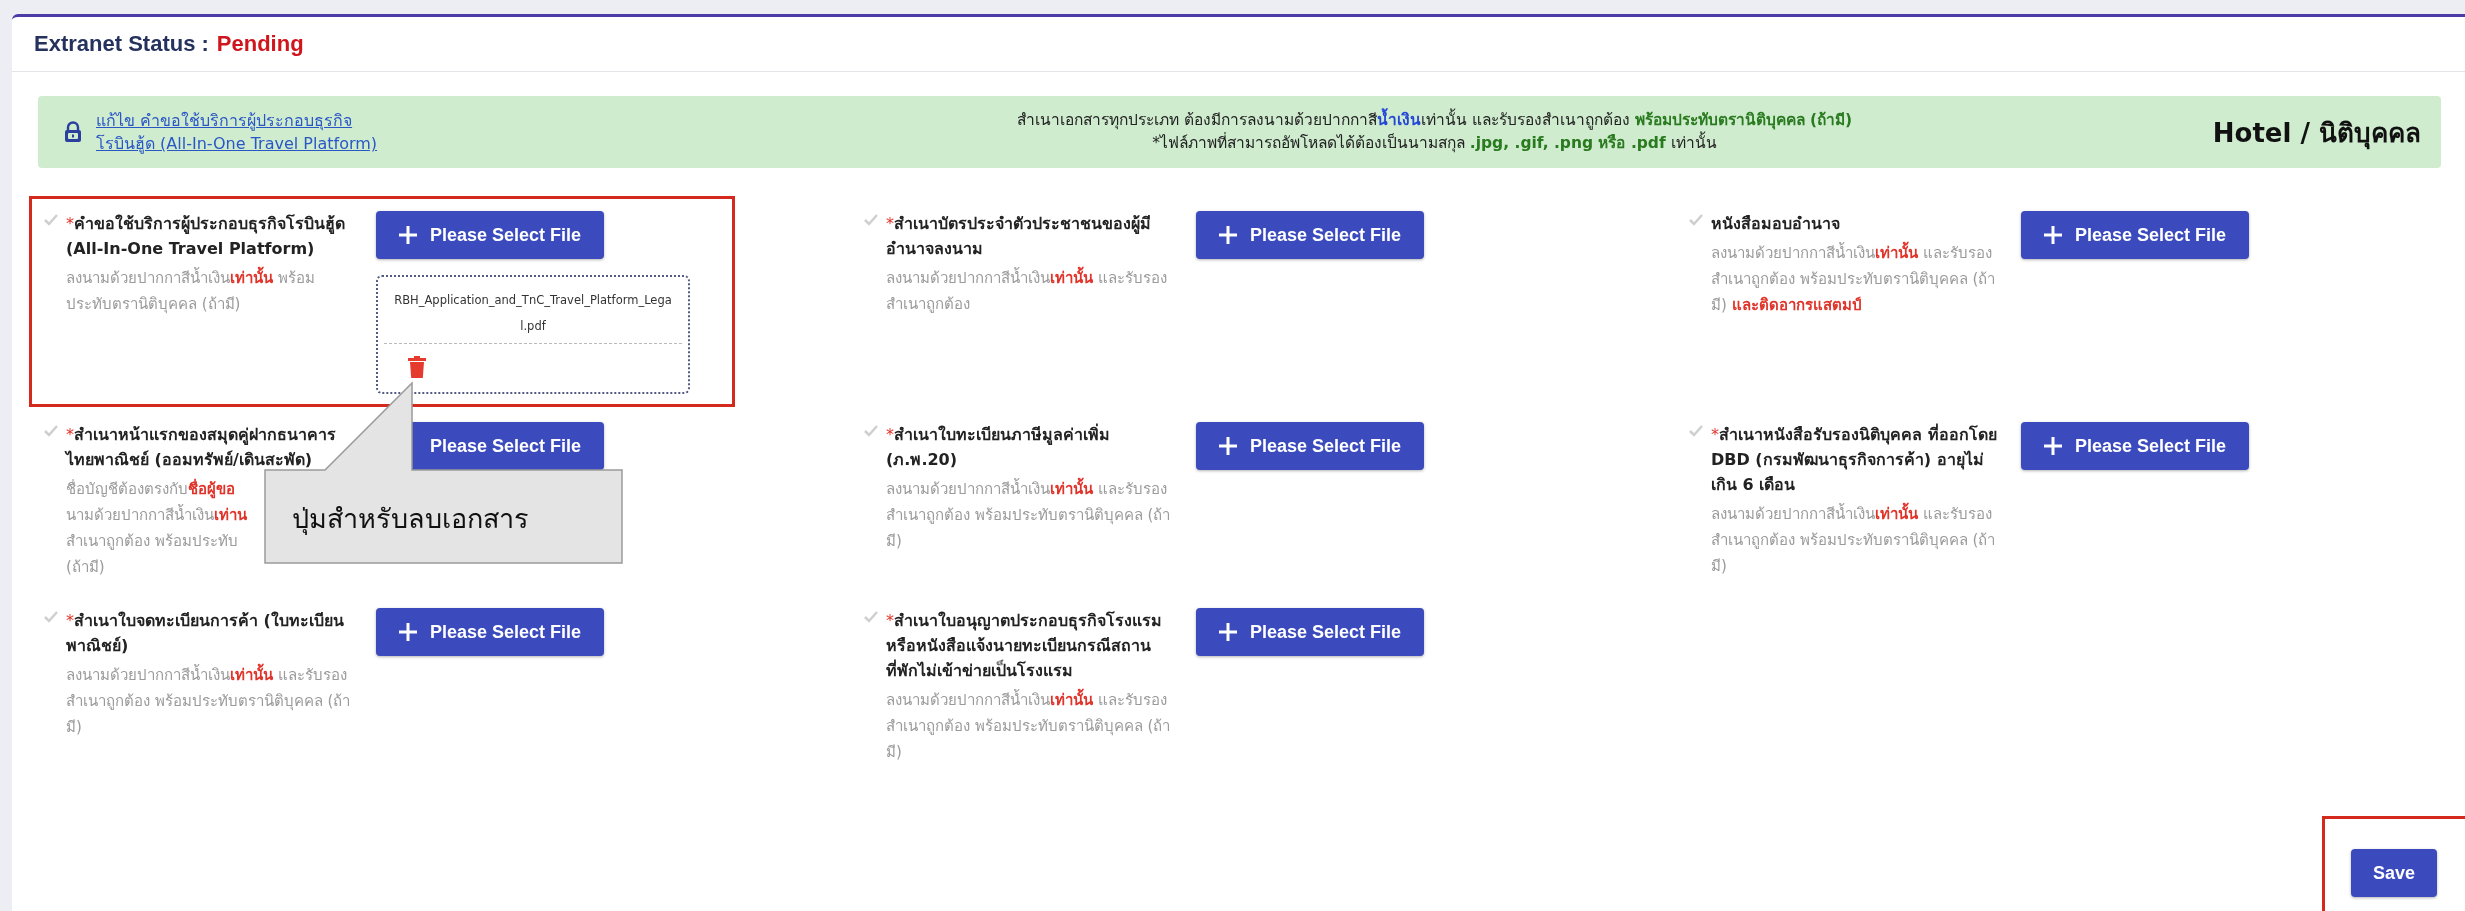 This screenshot has height=911, width=2465. Describe the element at coordinates (205, 633) in the screenshot. I see `document-title: *สำเนาใบจดทะเบียนการค้า (ใบทะเบียนพาณิชย์)` at that location.